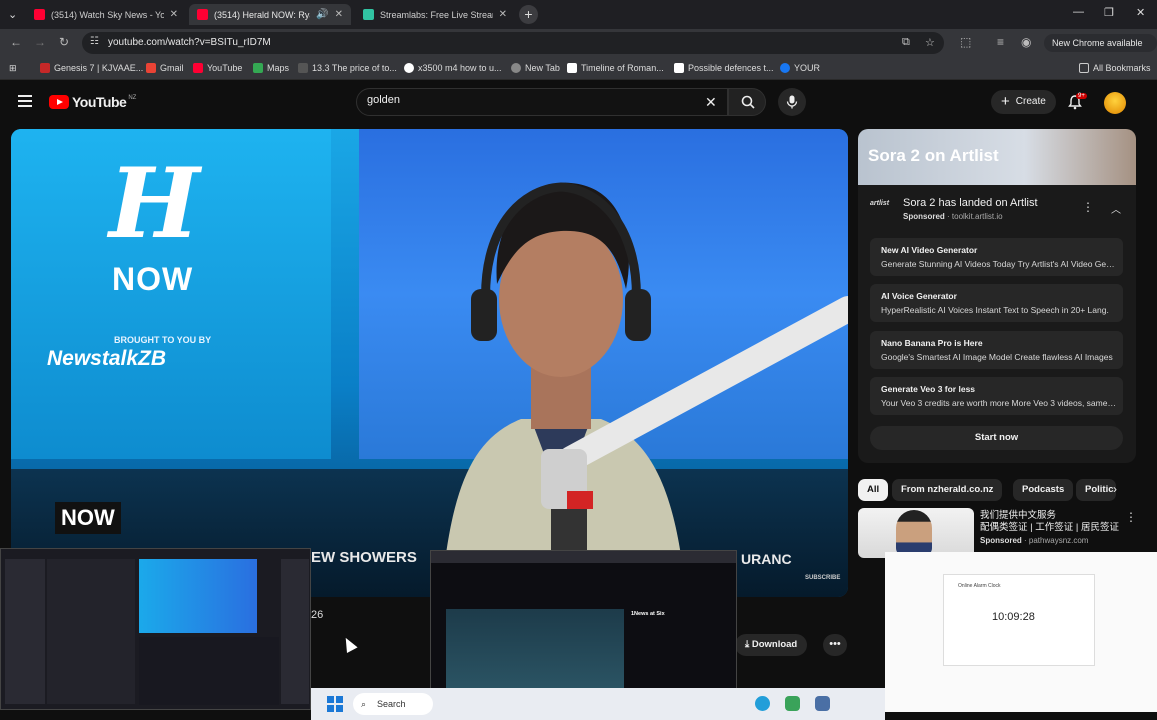  Describe the element at coordinates (393, 704) in the screenshot. I see `taskbar-search: ⌕ Search` at that location.